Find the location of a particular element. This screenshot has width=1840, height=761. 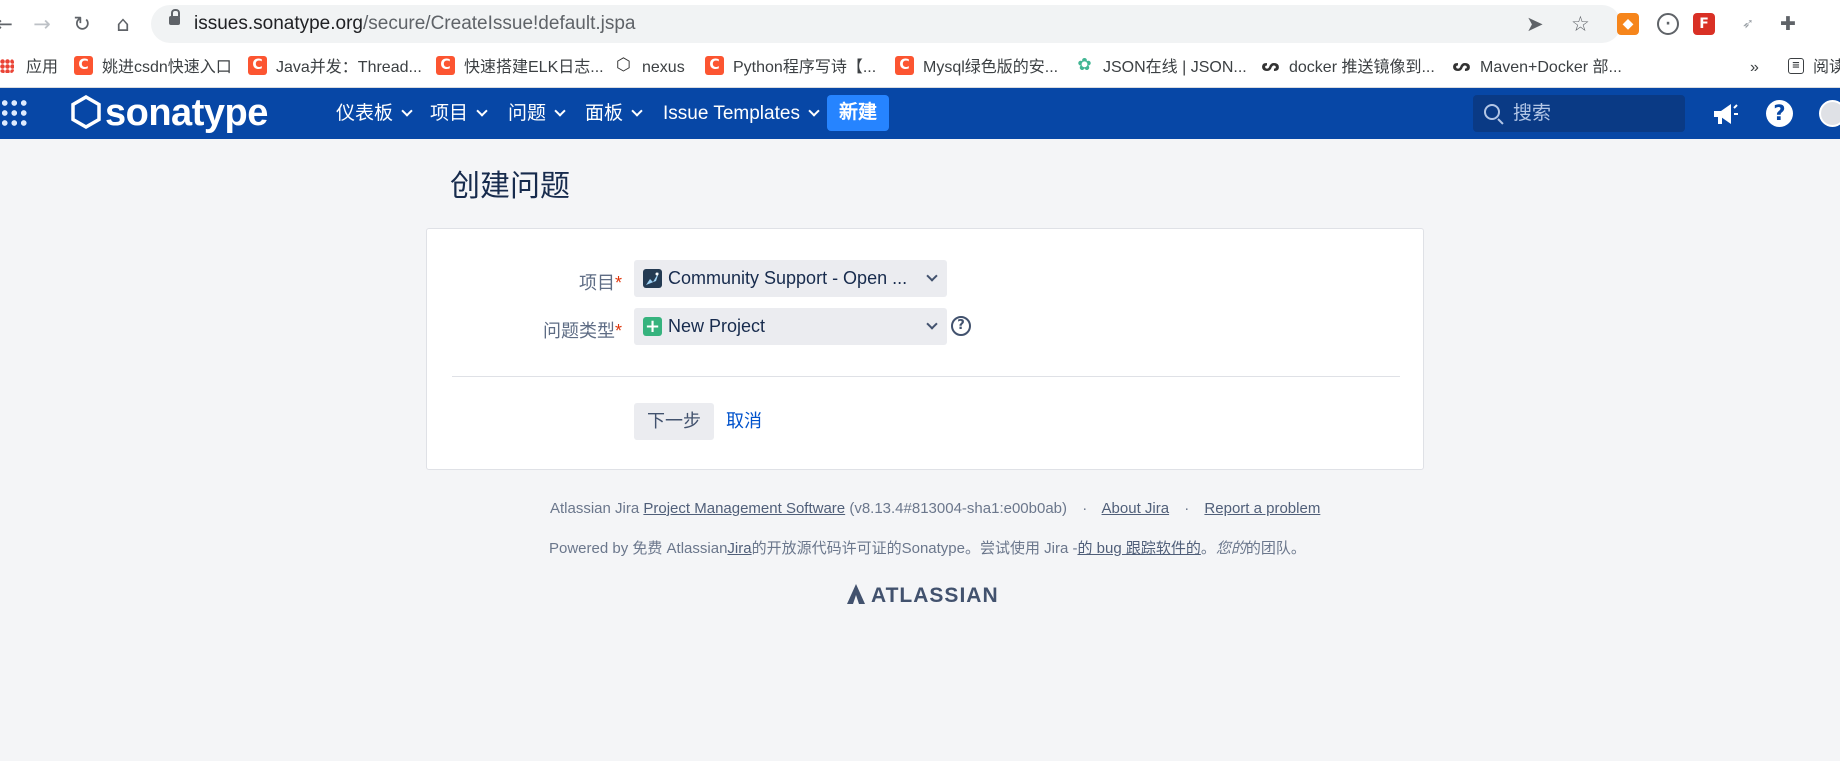

avatar is located at coordinates (1829, 113).